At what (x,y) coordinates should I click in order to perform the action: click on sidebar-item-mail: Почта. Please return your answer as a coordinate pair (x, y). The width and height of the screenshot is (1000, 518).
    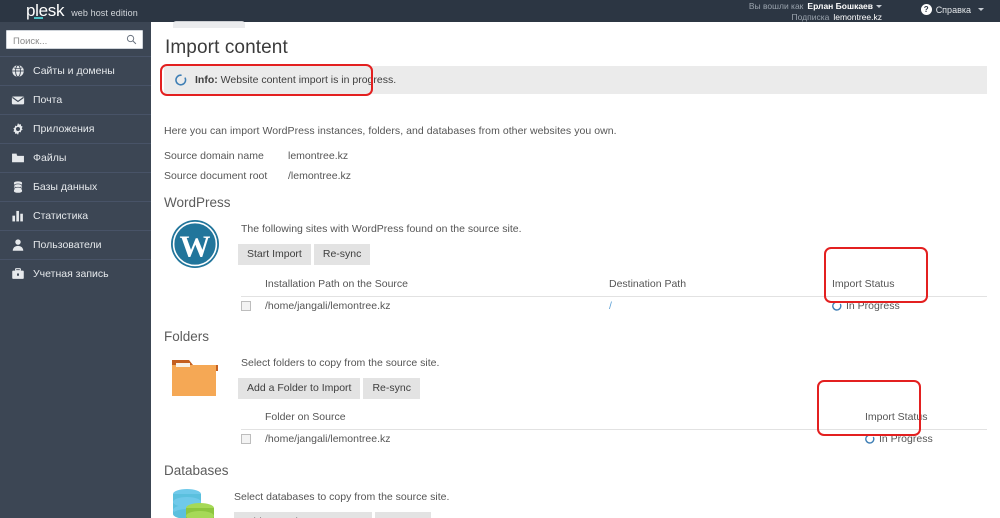
    Looking at the image, I should click on (75, 99).